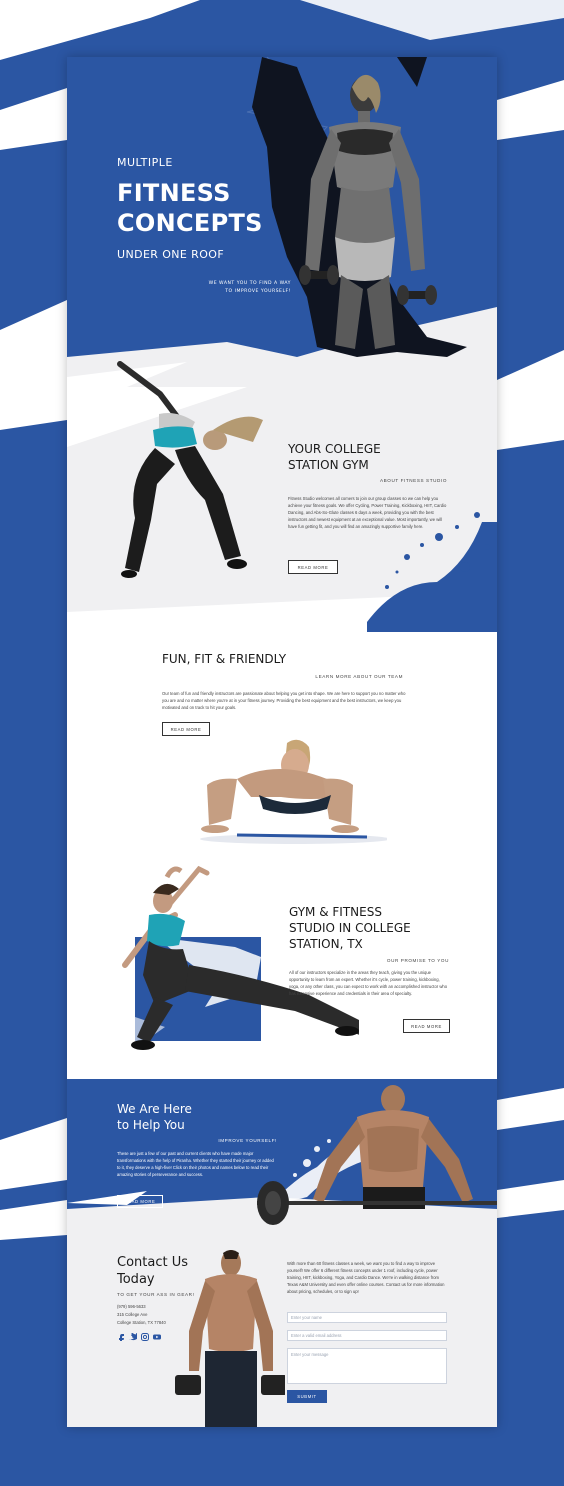 The width and height of the screenshot is (564, 1486). I want to click on help-title-2: to Help You, so click(151, 1125).